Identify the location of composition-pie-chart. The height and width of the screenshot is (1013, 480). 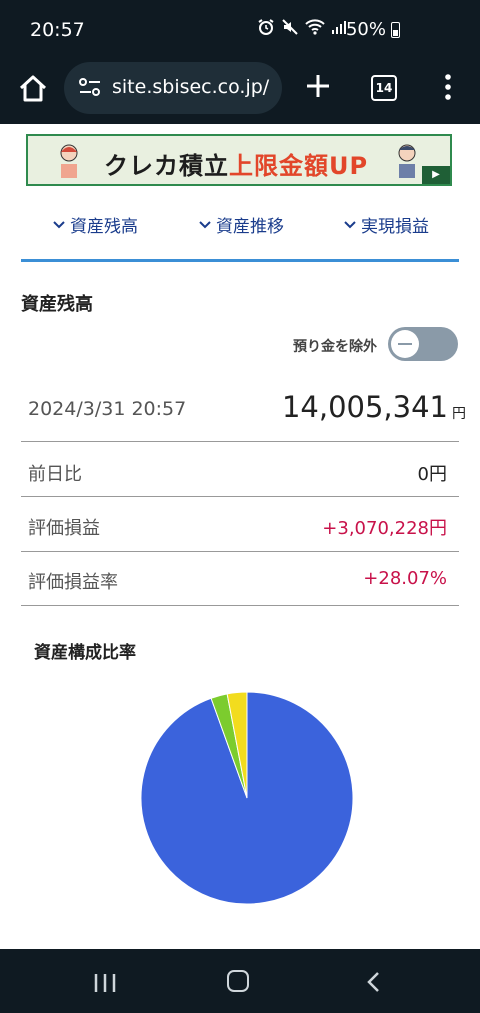
(247, 798).